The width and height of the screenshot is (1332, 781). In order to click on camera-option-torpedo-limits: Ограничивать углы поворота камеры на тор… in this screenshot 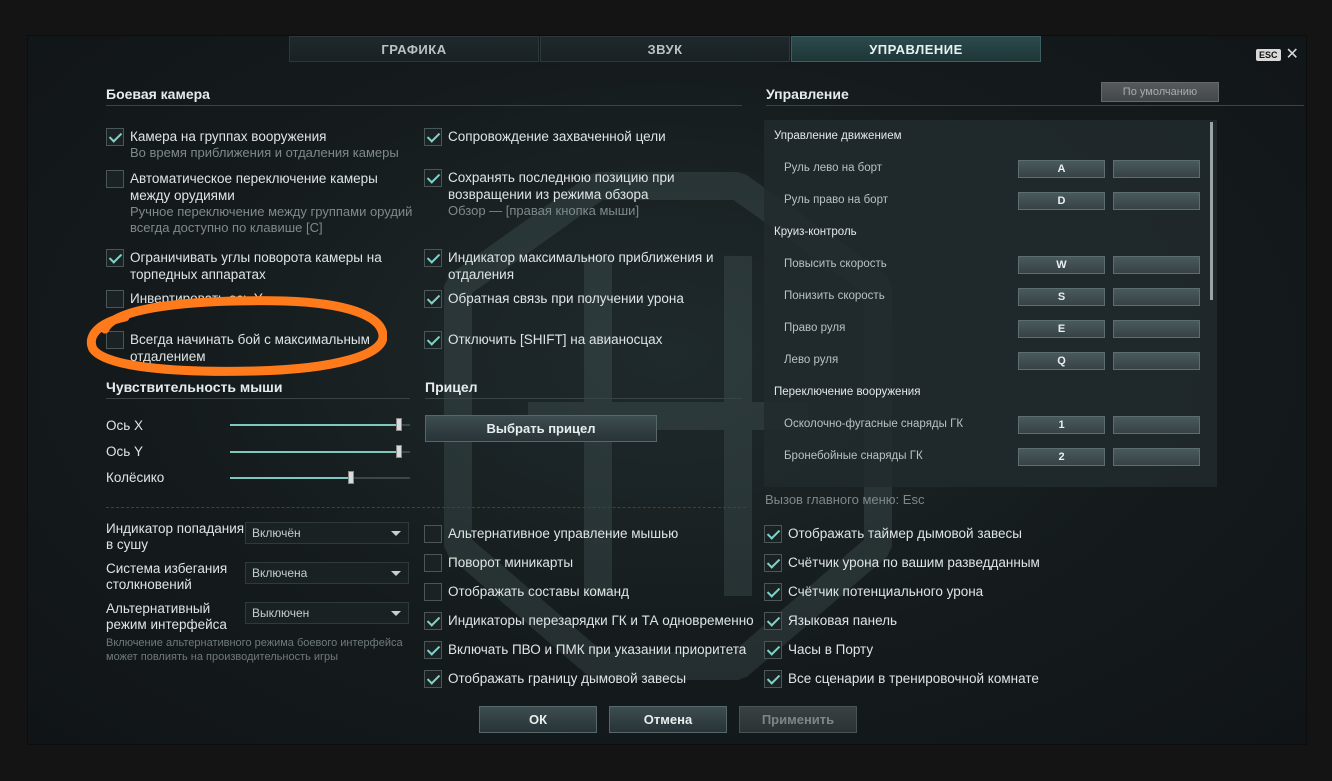, I will do `click(256, 266)`.